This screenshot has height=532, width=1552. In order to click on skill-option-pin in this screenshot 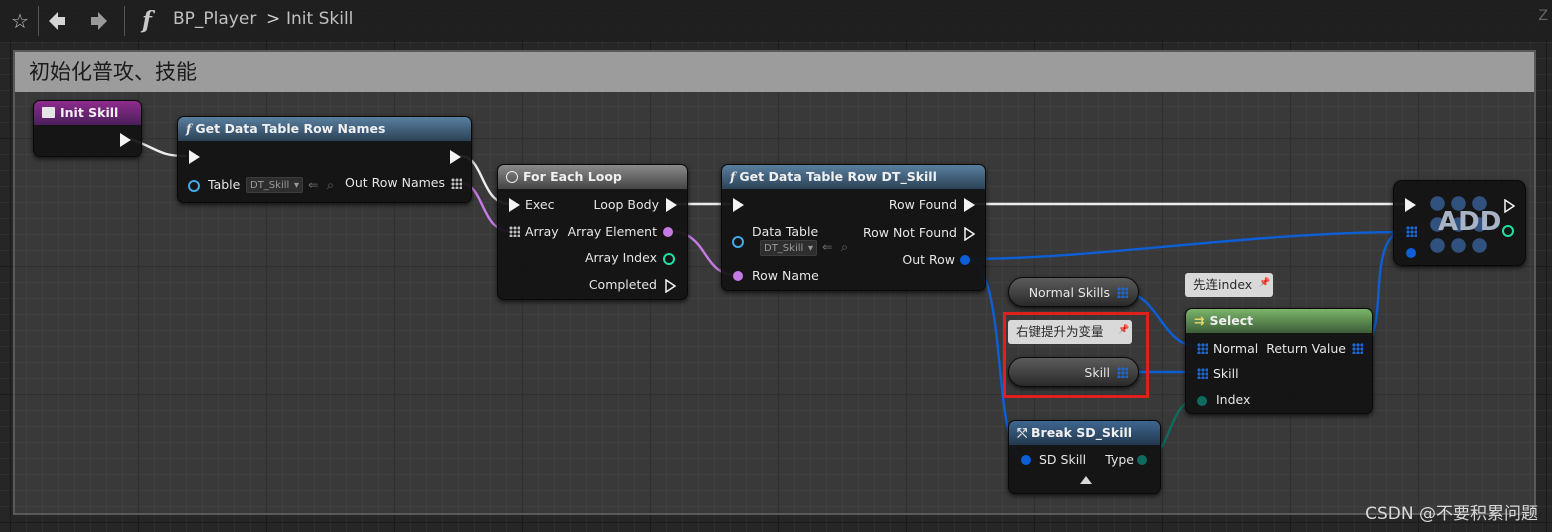, I will do `click(1202, 373)`.